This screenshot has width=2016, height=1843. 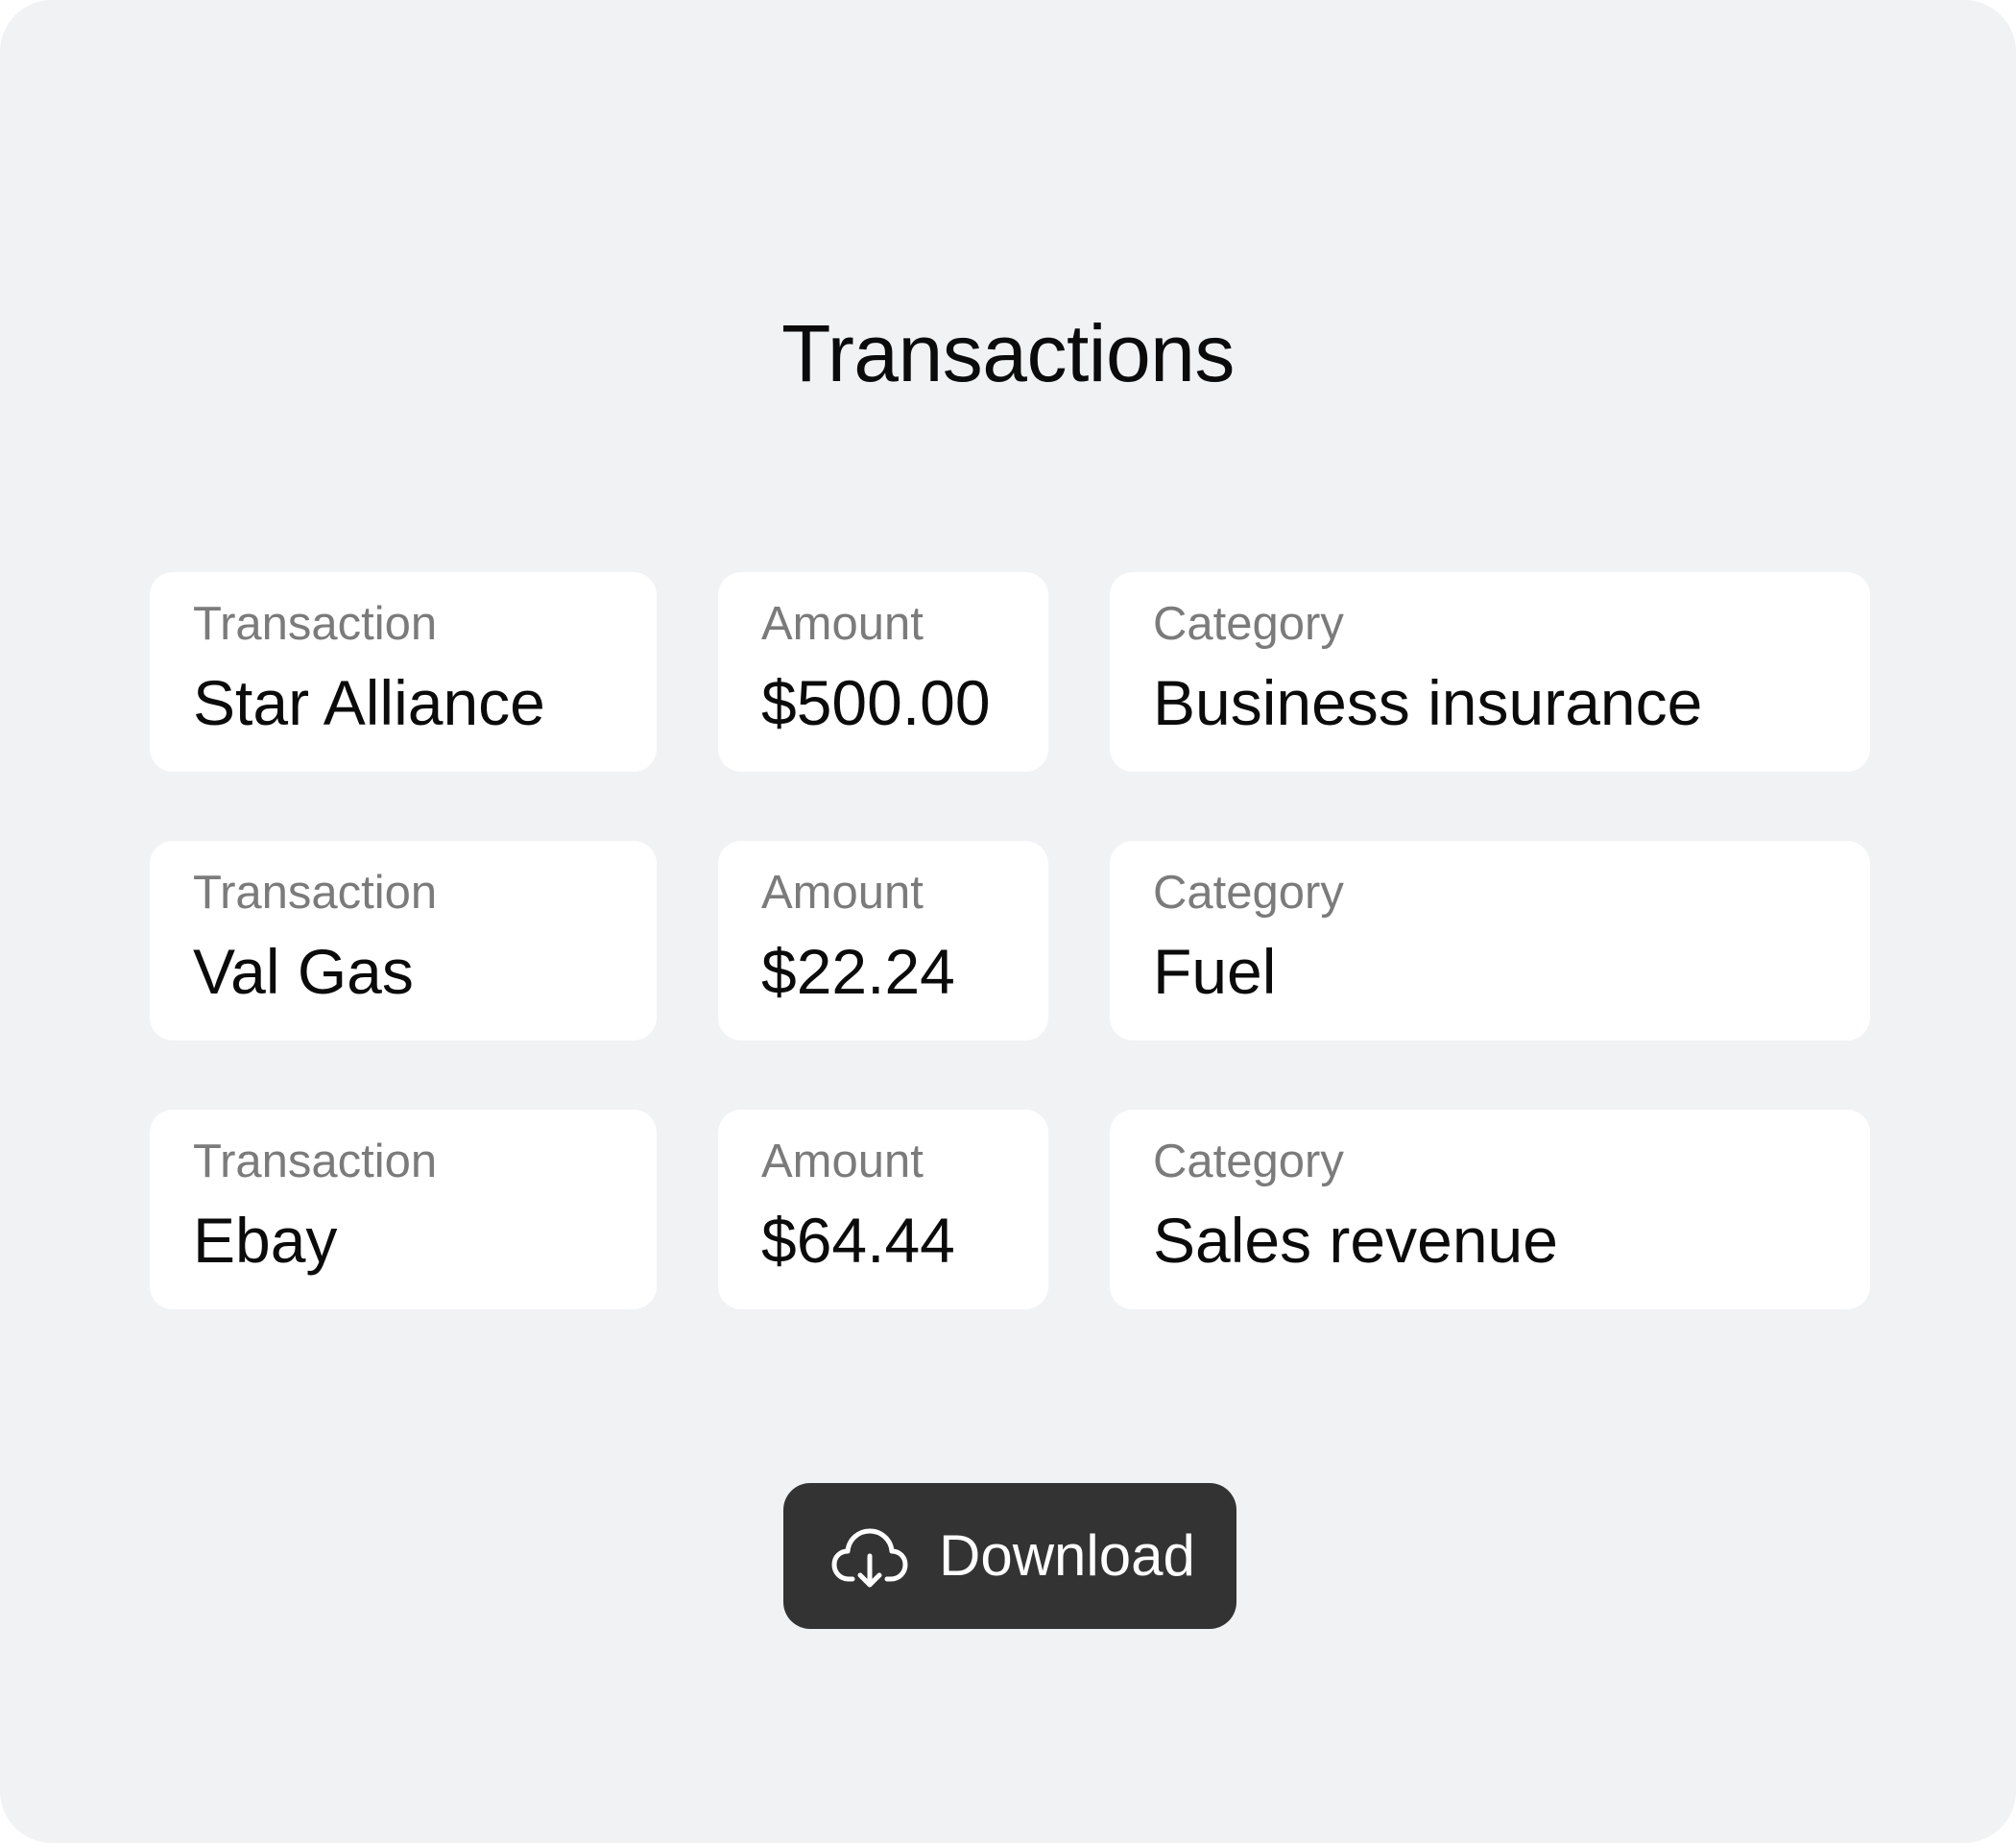 I want to click on download-button-label: Download, so click(x=1067, y=1555).